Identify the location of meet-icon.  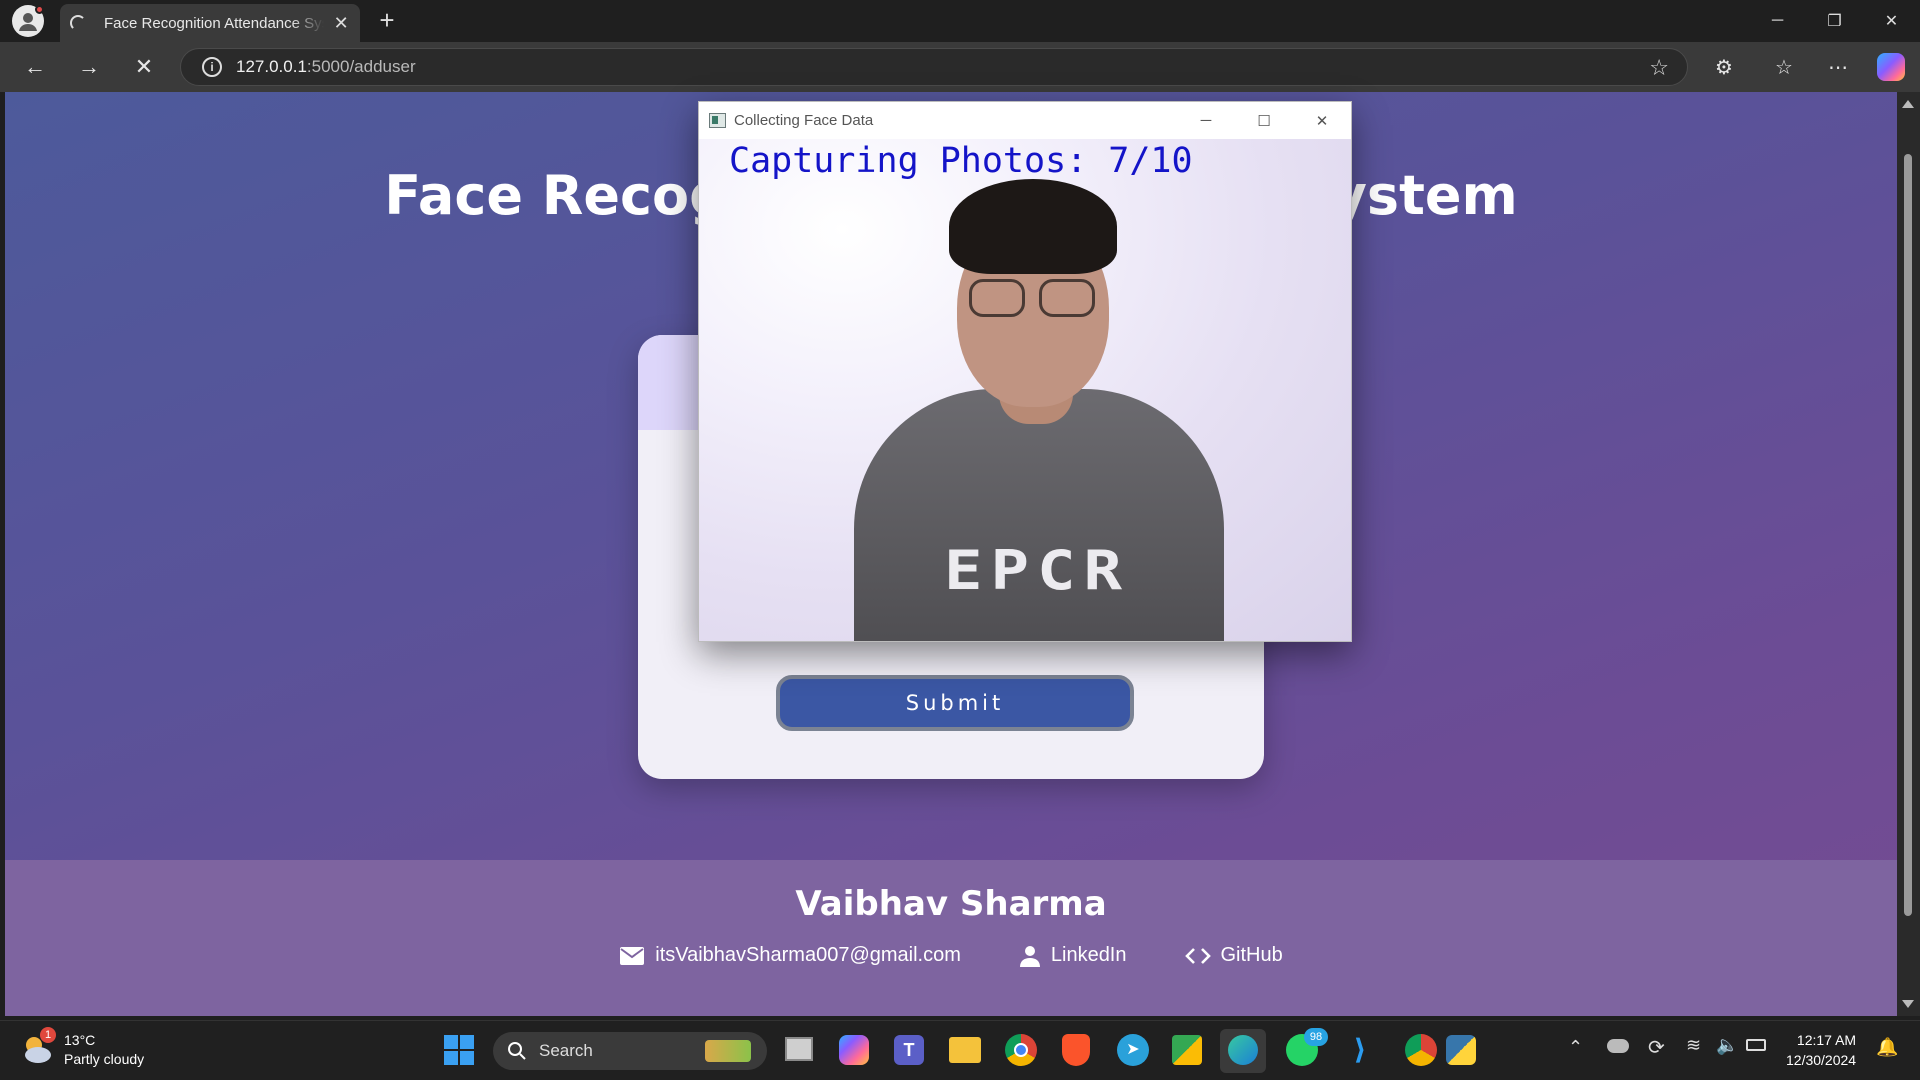
(1187, 1050).